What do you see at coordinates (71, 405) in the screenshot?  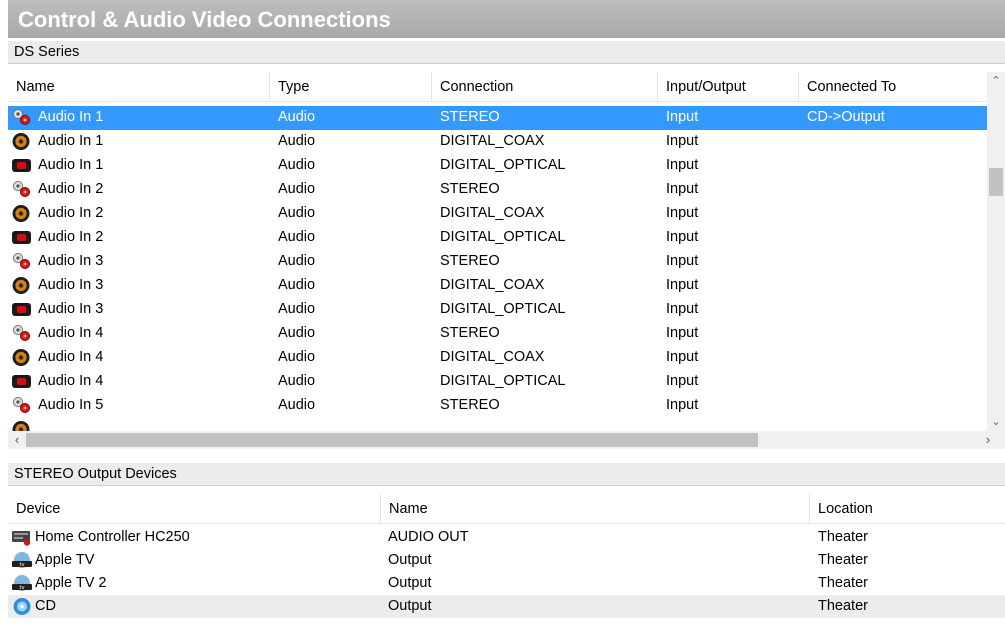 I see `row-name: Audio In 5` at bounding box center [71, 405].